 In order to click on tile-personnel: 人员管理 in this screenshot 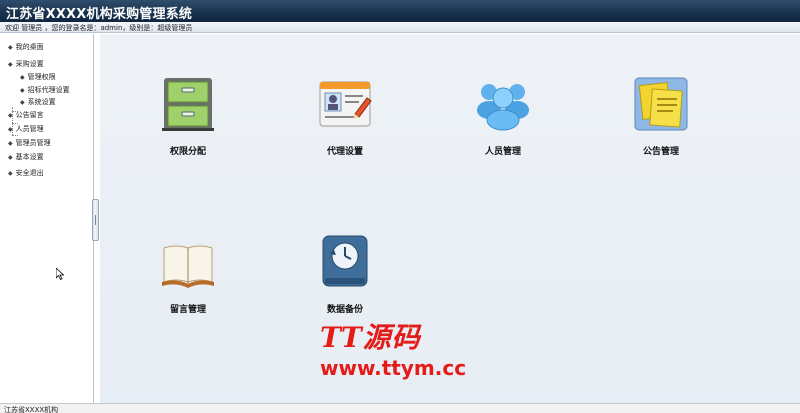, I will do `click(503, 122)`.